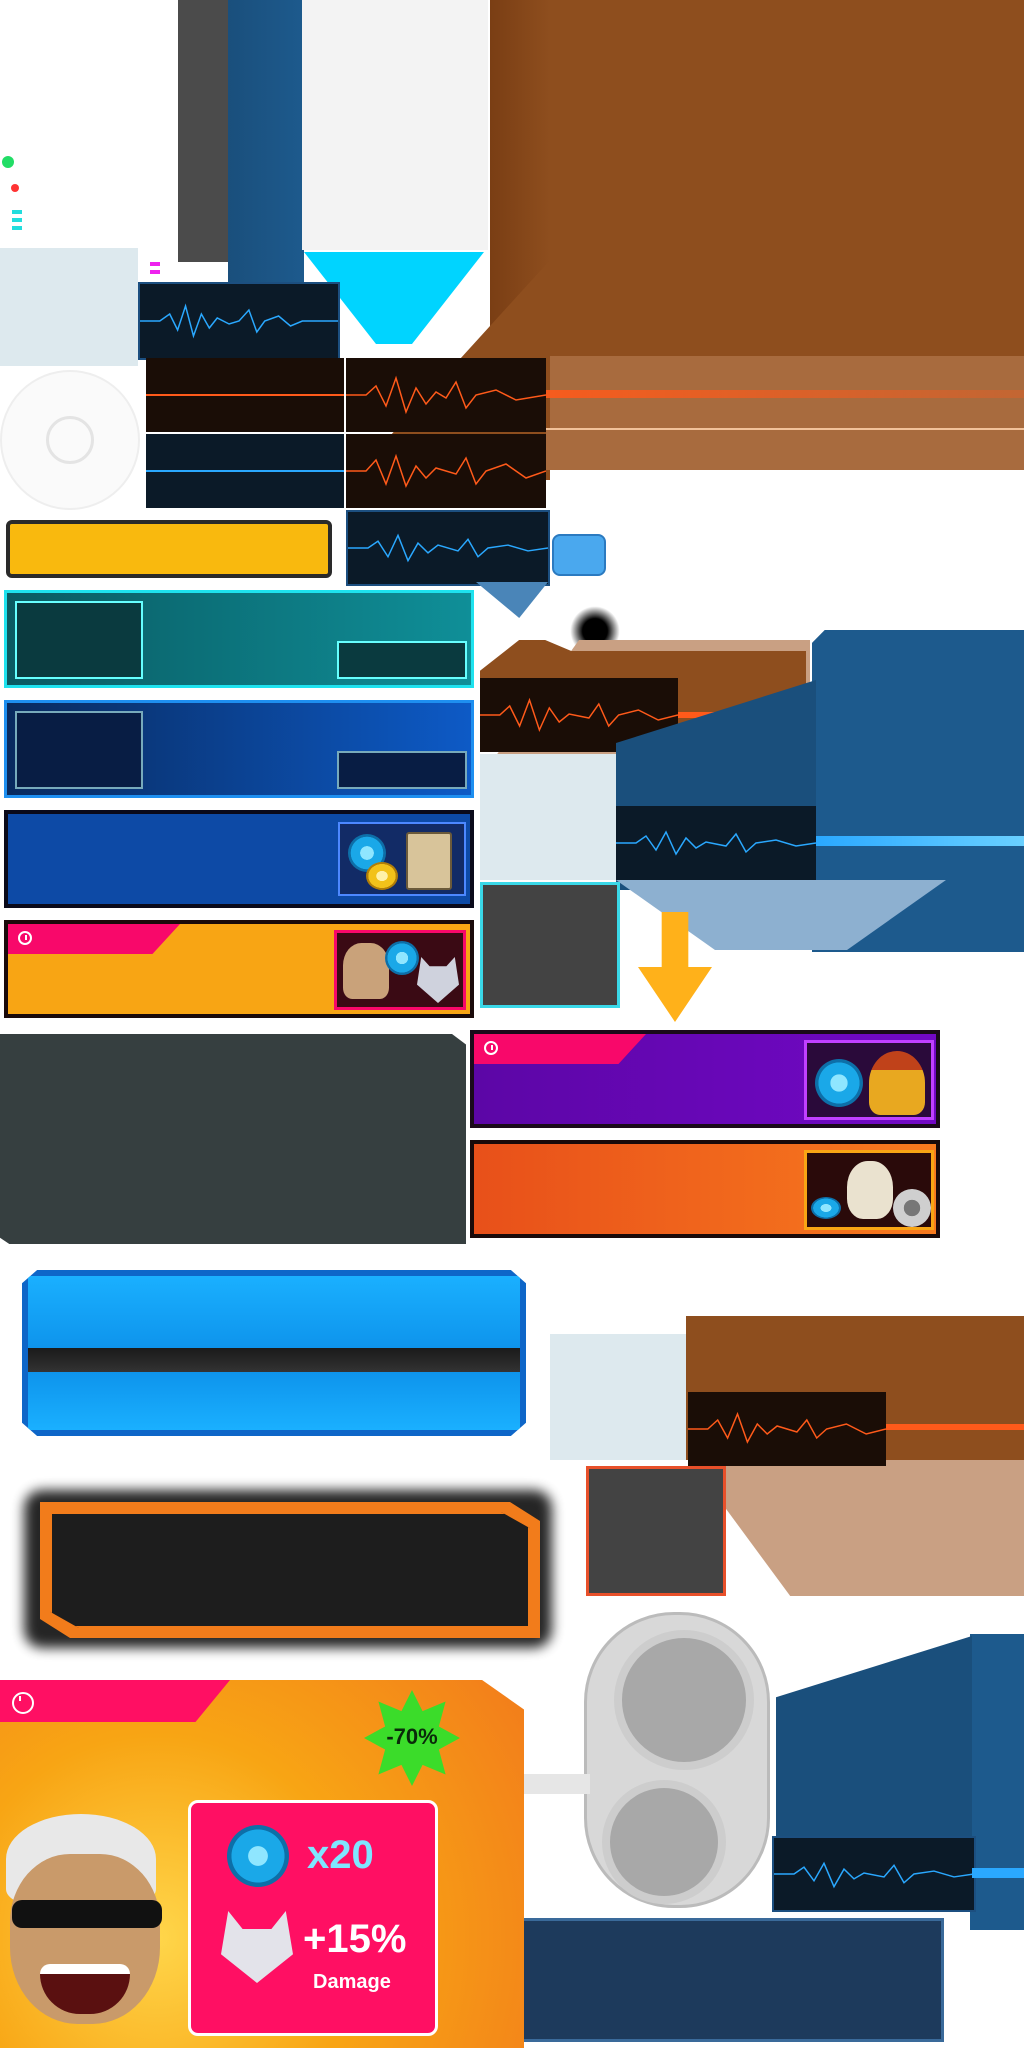 The image size is (1024, 2048). I want to click on noise-panel-mid, so click(551, 817).